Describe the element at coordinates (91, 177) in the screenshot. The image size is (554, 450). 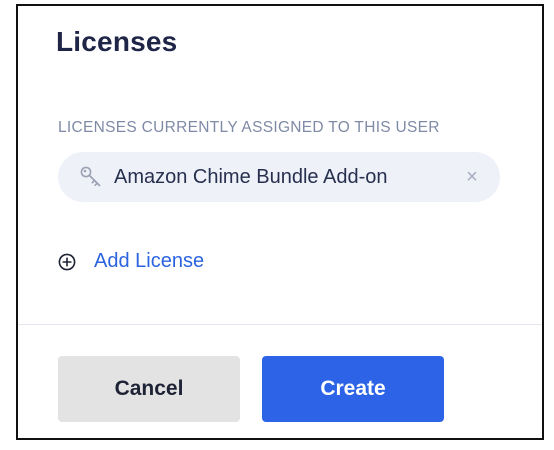
I see `key-icon` at that location.